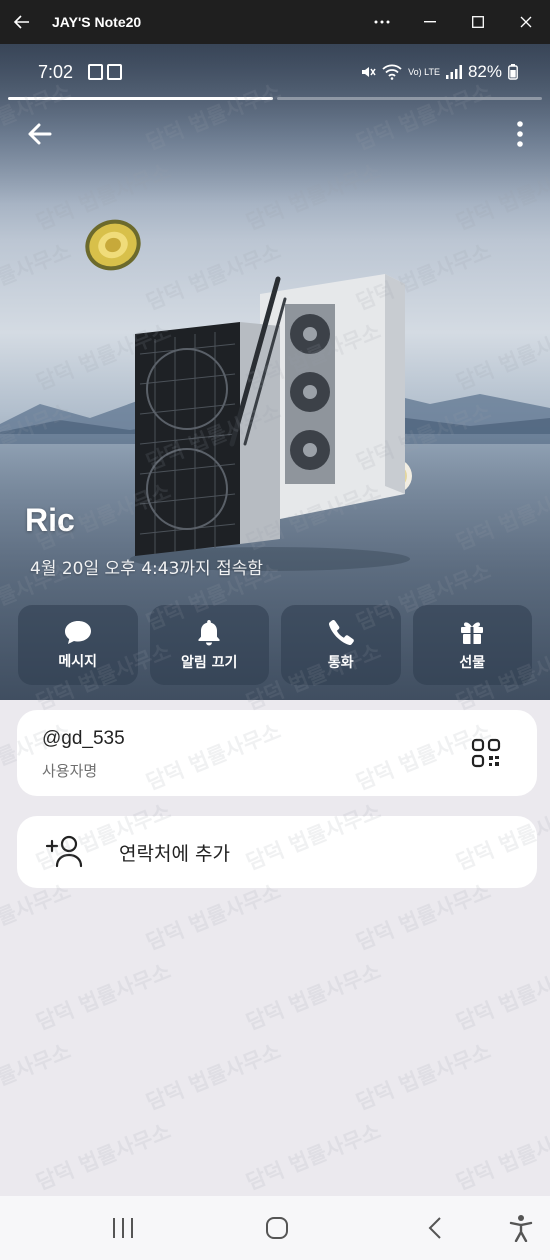 This screenshot has height=1260, width=550. I want to click on username: @gd_535, so click(83, 738).